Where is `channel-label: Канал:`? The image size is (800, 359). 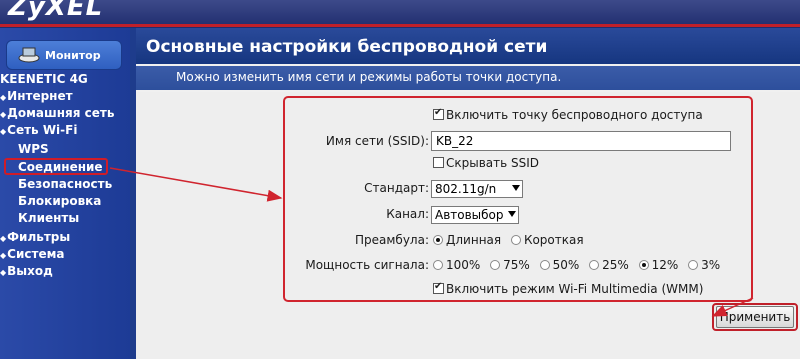
channel-label: Канал: is located at coordinates (407, 214).